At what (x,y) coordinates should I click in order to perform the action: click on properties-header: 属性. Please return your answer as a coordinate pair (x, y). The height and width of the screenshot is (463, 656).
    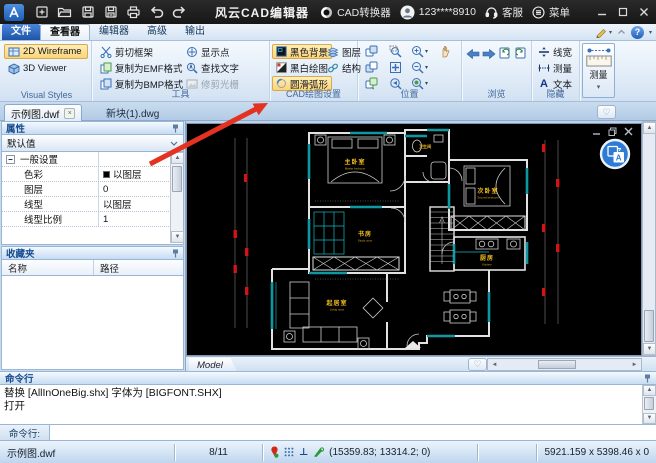
    Looking at the image, I should click on (92, 128).